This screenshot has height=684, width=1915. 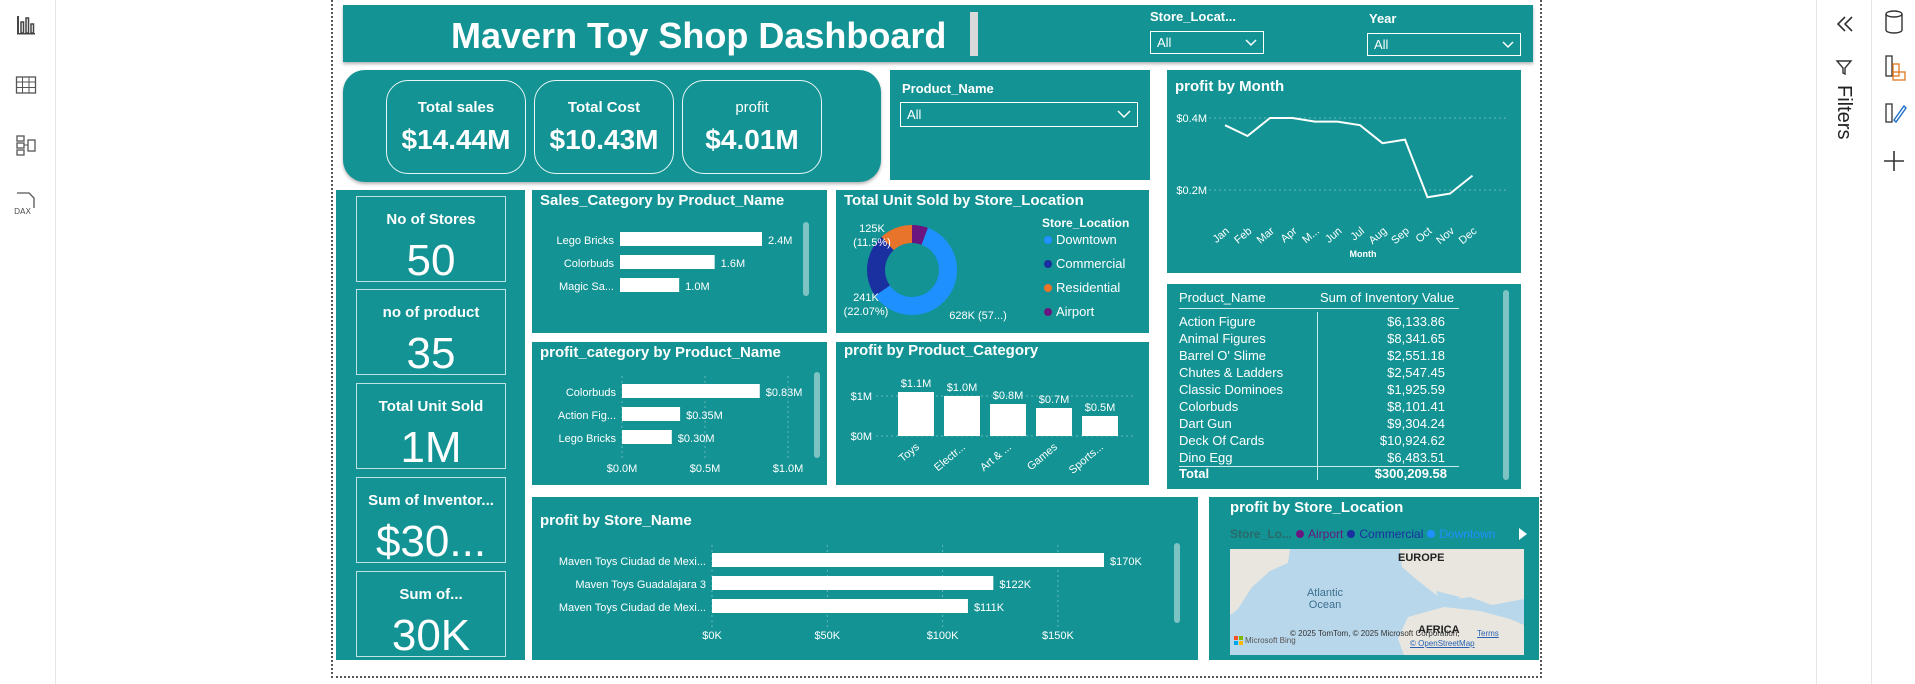 What do you see at coordinates (872, 243) in the screenshot?
I see `slice-data-label: (11.5%)` at bounding box center [872, 243].